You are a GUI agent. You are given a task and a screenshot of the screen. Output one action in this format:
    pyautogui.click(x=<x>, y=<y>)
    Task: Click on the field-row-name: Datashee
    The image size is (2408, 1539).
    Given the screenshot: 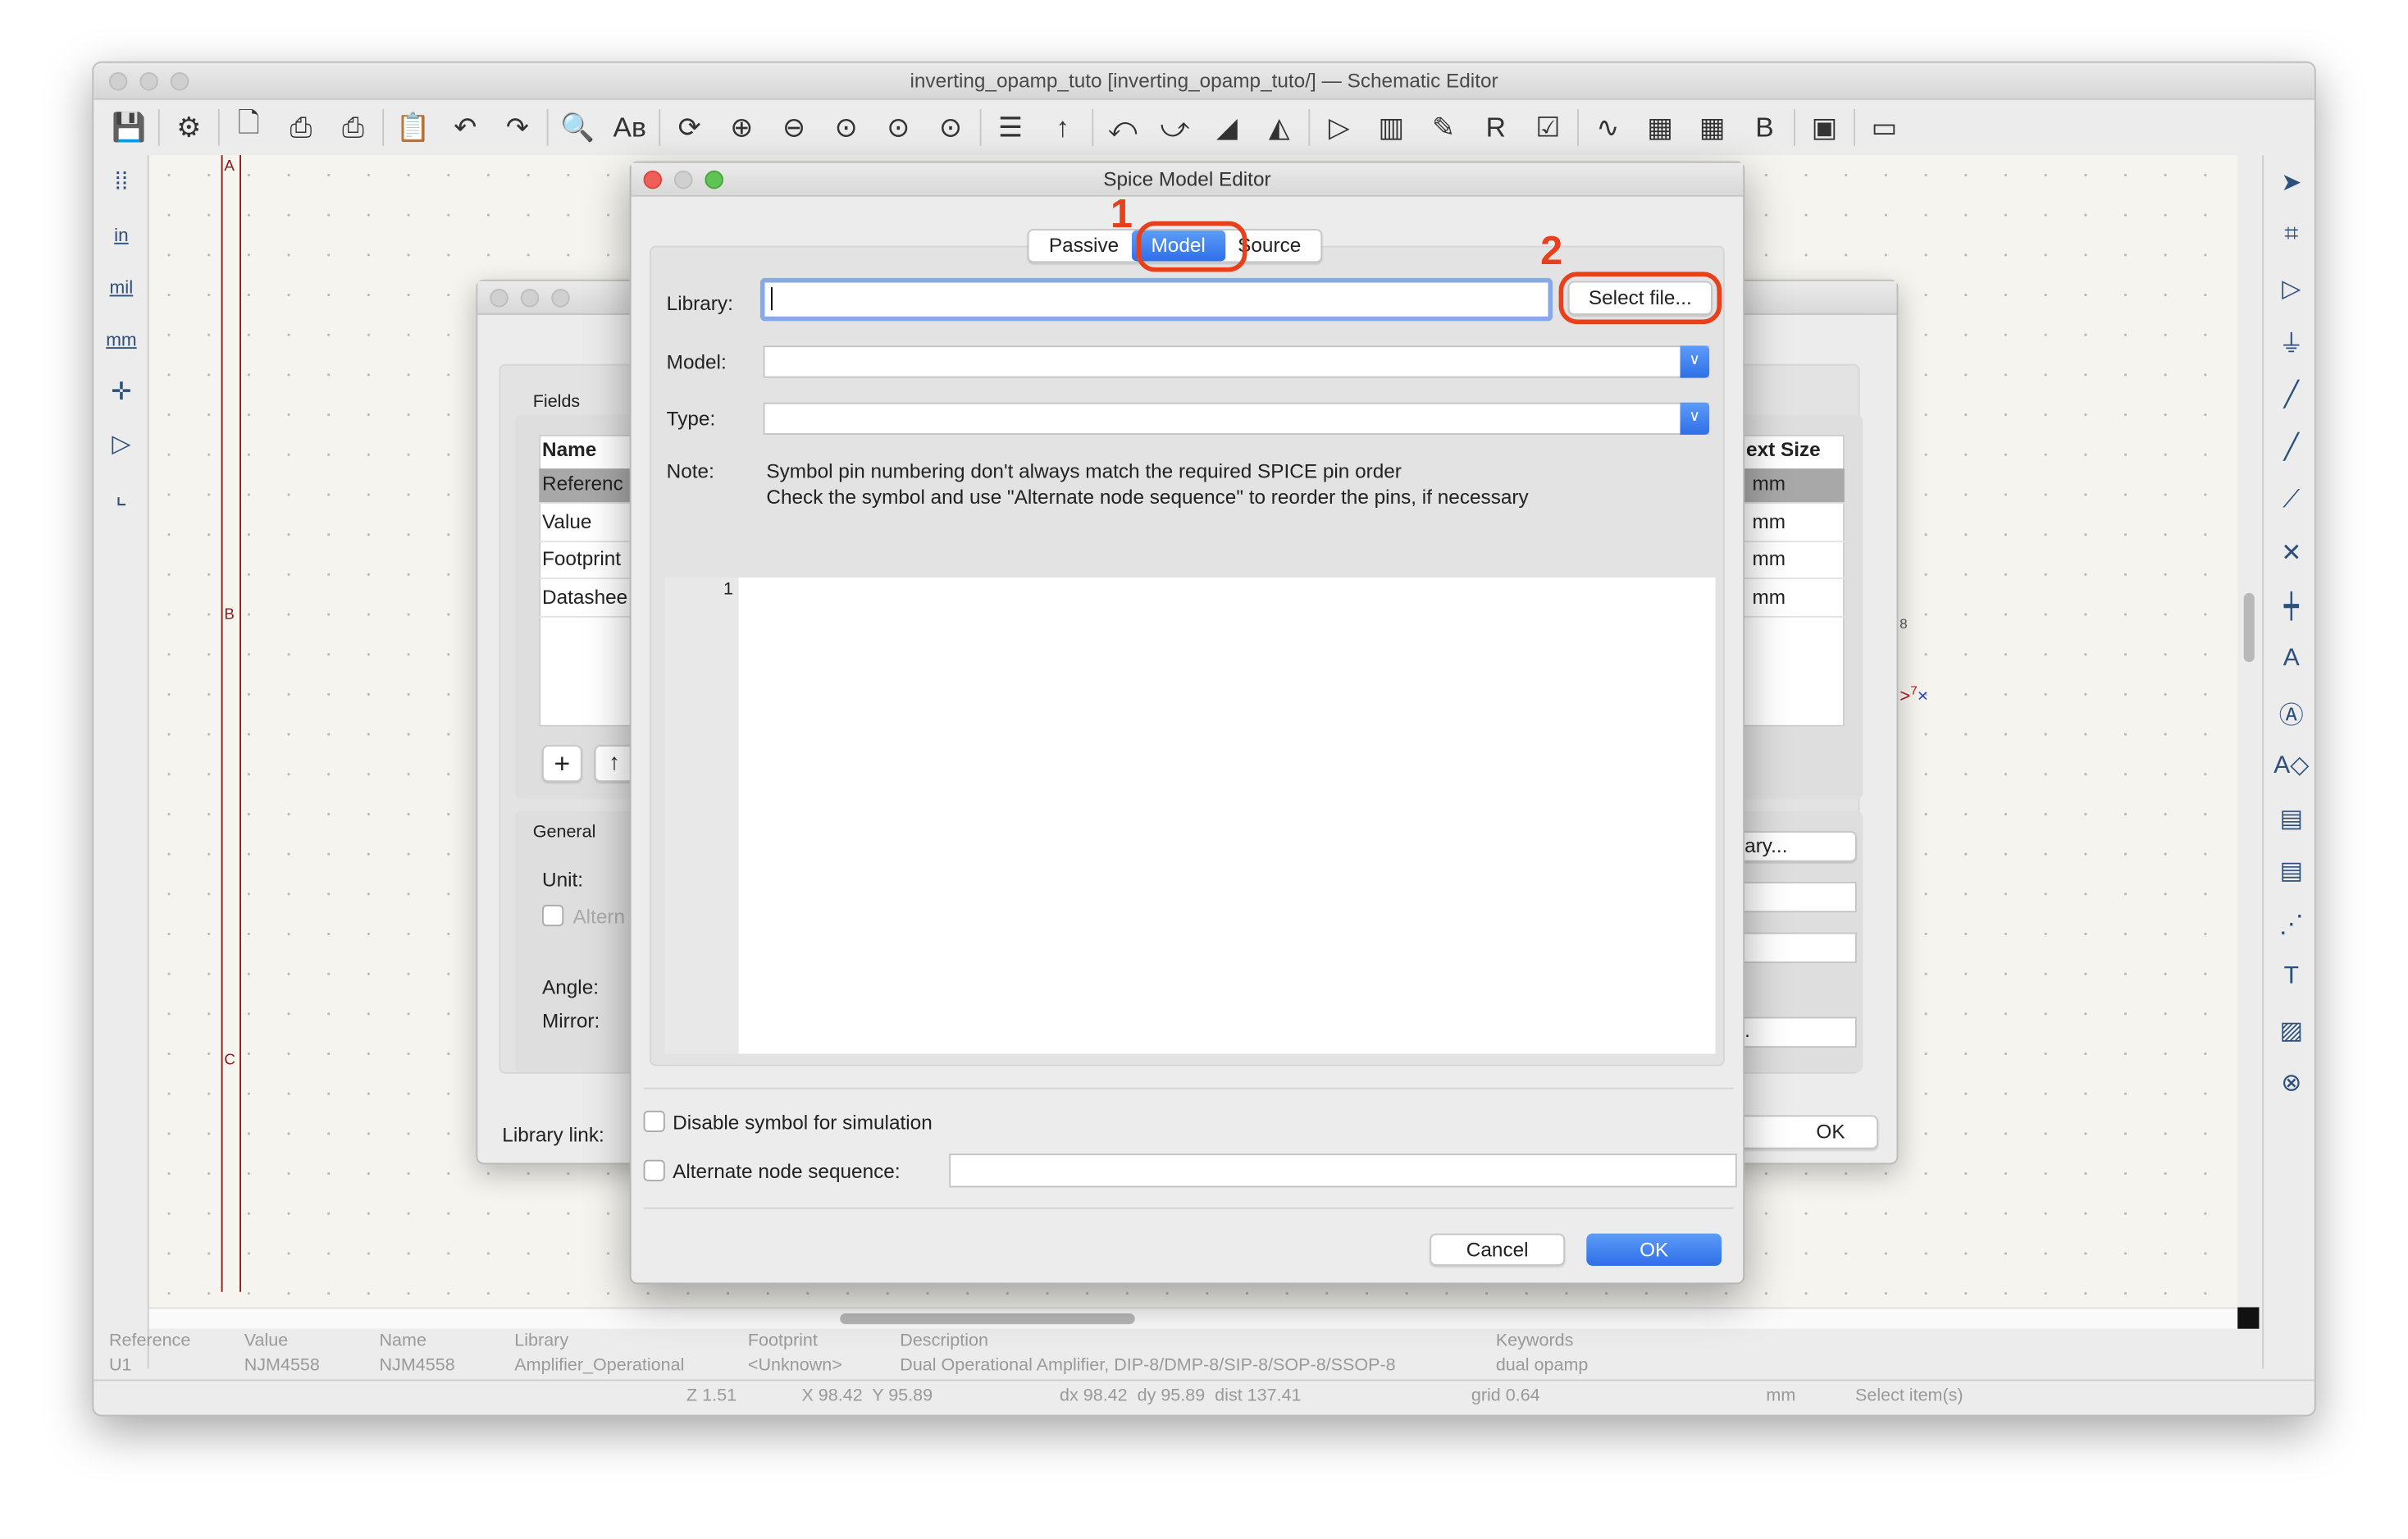 What is the action you would take?
    pyautogui.click(x=585, y=595)
    